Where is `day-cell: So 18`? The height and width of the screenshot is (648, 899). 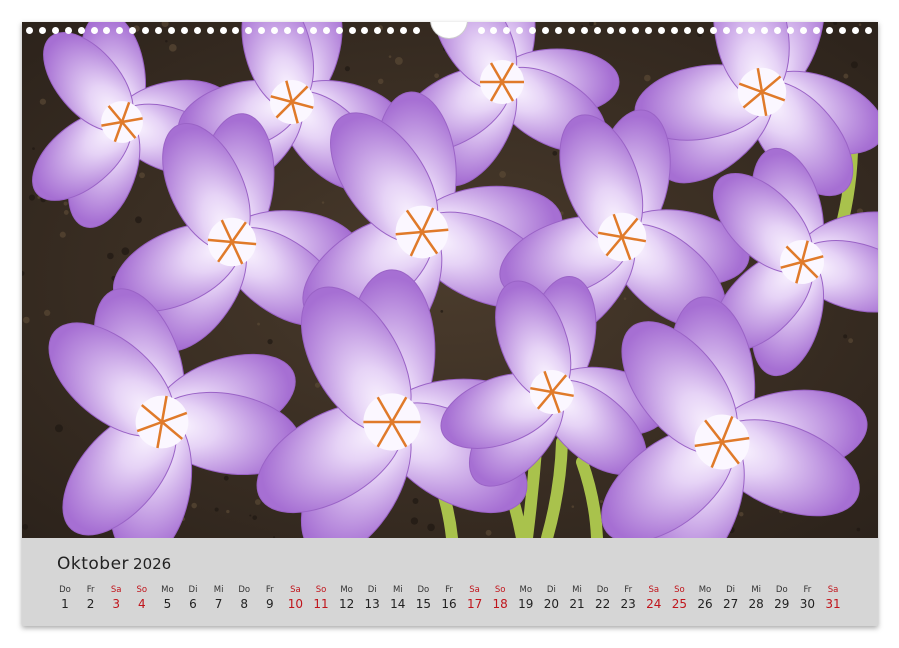
day-cell: So 18 is located at coordinates (500, 598).